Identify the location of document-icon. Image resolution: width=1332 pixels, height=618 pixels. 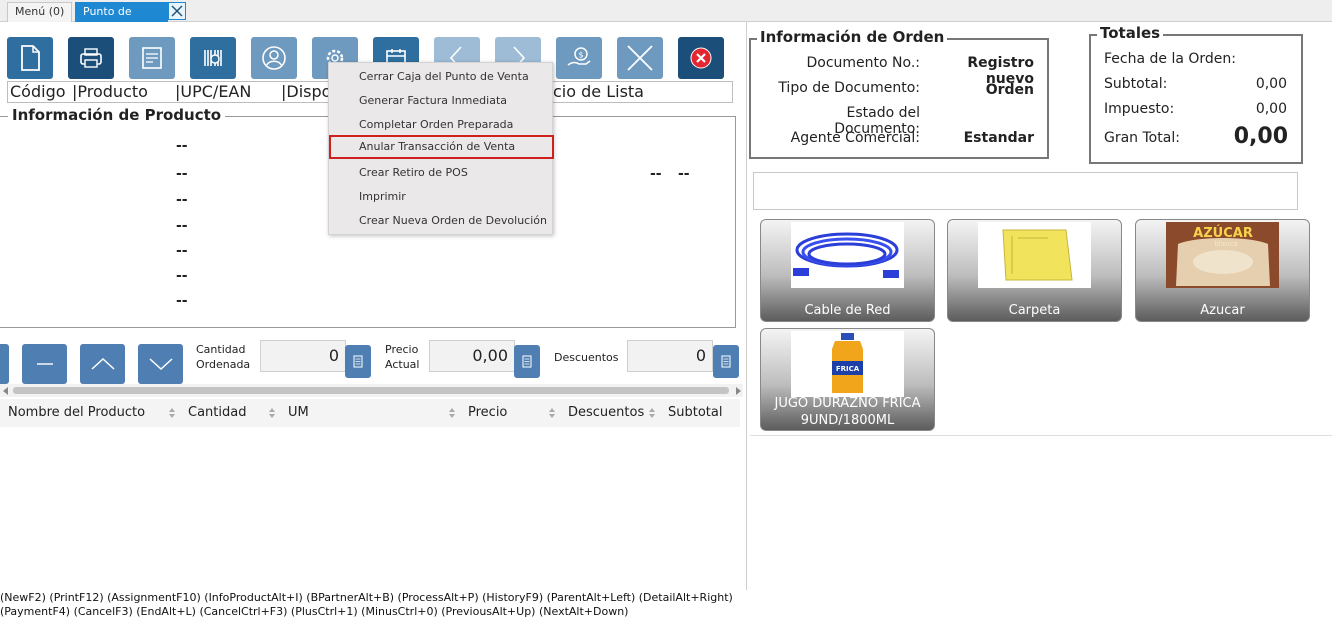
(30, 58).